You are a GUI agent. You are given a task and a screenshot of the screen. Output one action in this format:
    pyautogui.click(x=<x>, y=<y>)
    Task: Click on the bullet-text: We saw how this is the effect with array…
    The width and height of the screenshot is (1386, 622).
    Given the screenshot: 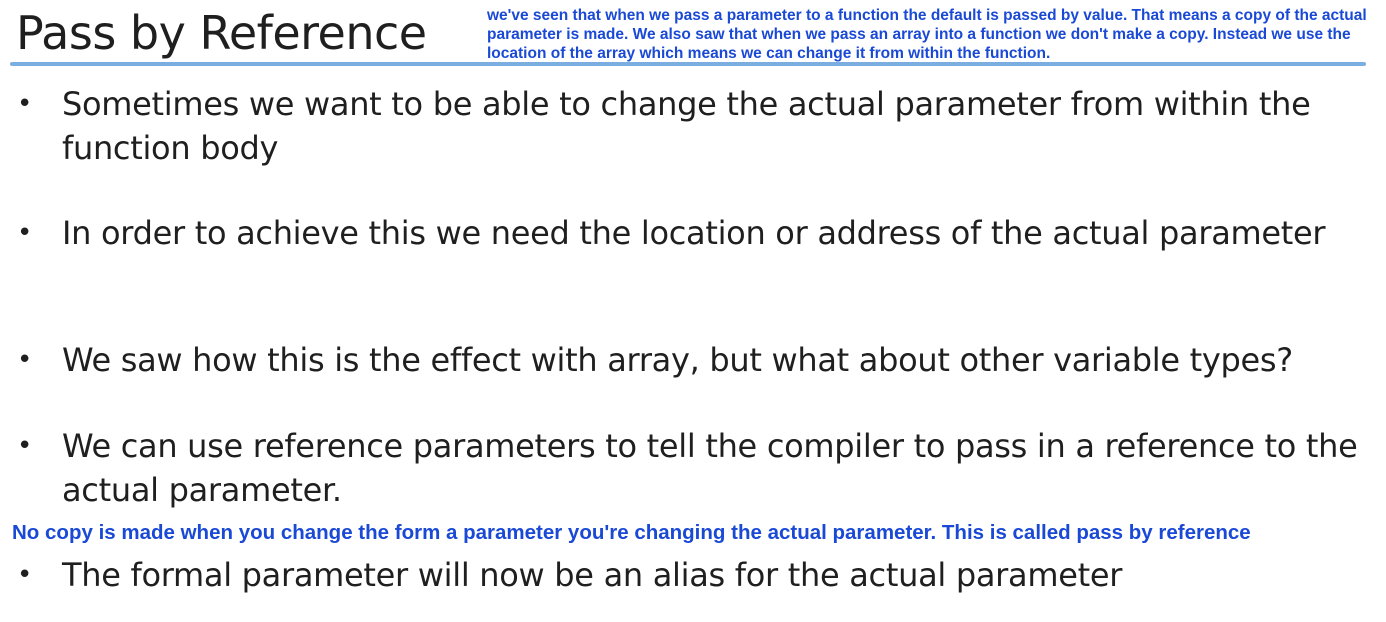 What is the action you would take?
    pyautogui.click(x=677, y=360)
    